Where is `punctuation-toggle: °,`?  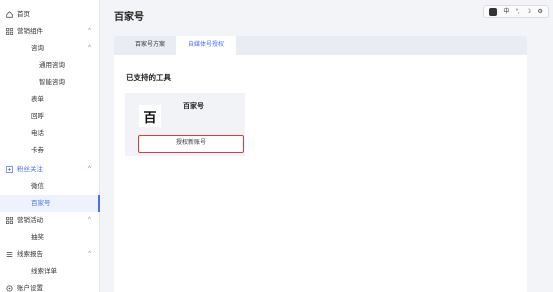 punctuation-toggle: °, is located at coordinates (518, 12).